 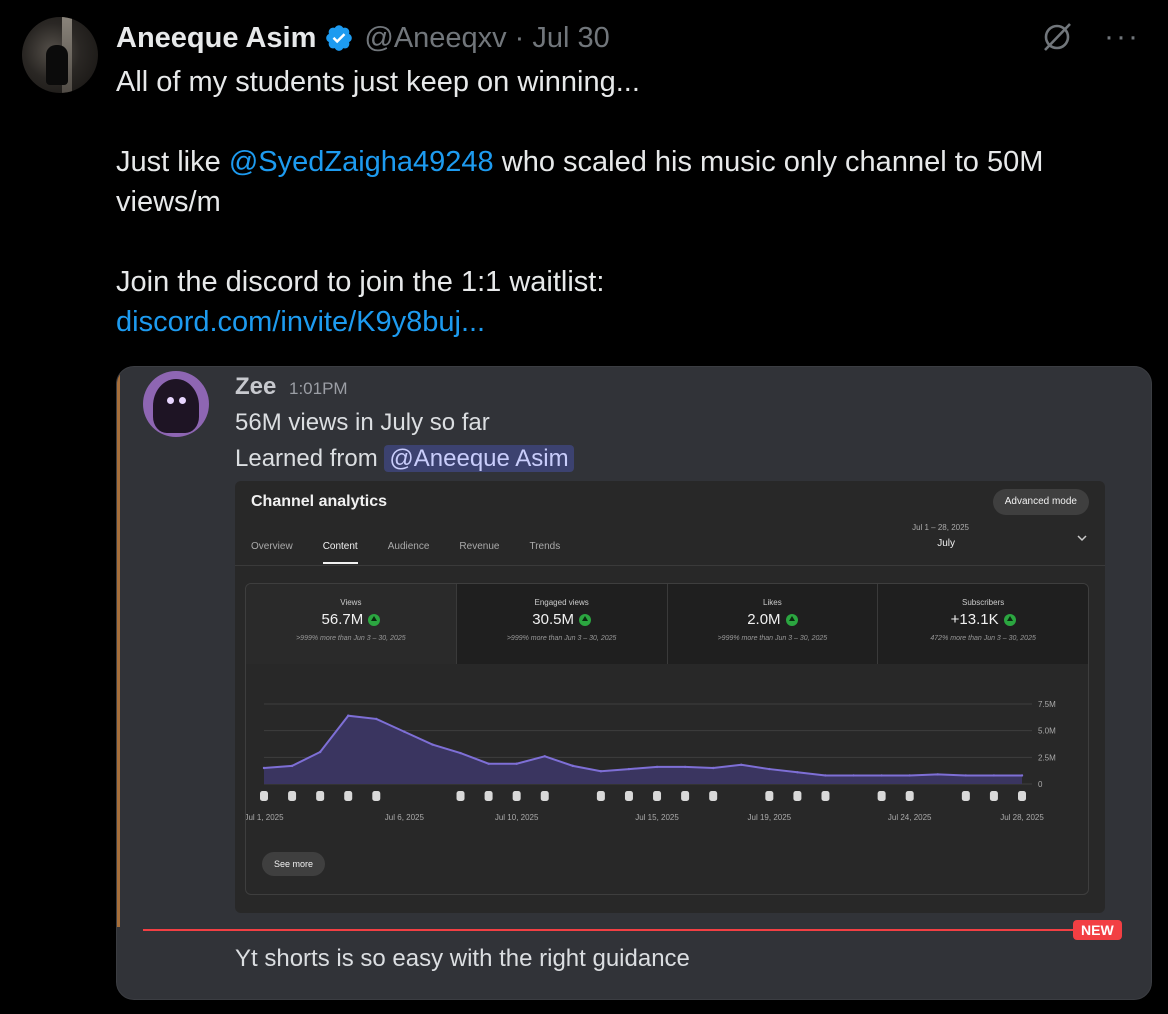 I want to click on date-range: Jul 1 – 28, 2025, so click(x=940, y=527).